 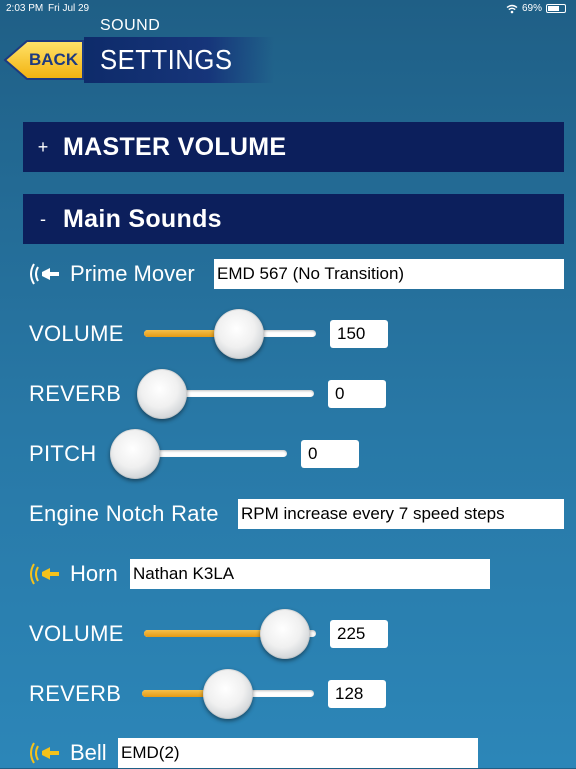 I want to click on bell-select: EMD(2), so click(x=298, y=753).